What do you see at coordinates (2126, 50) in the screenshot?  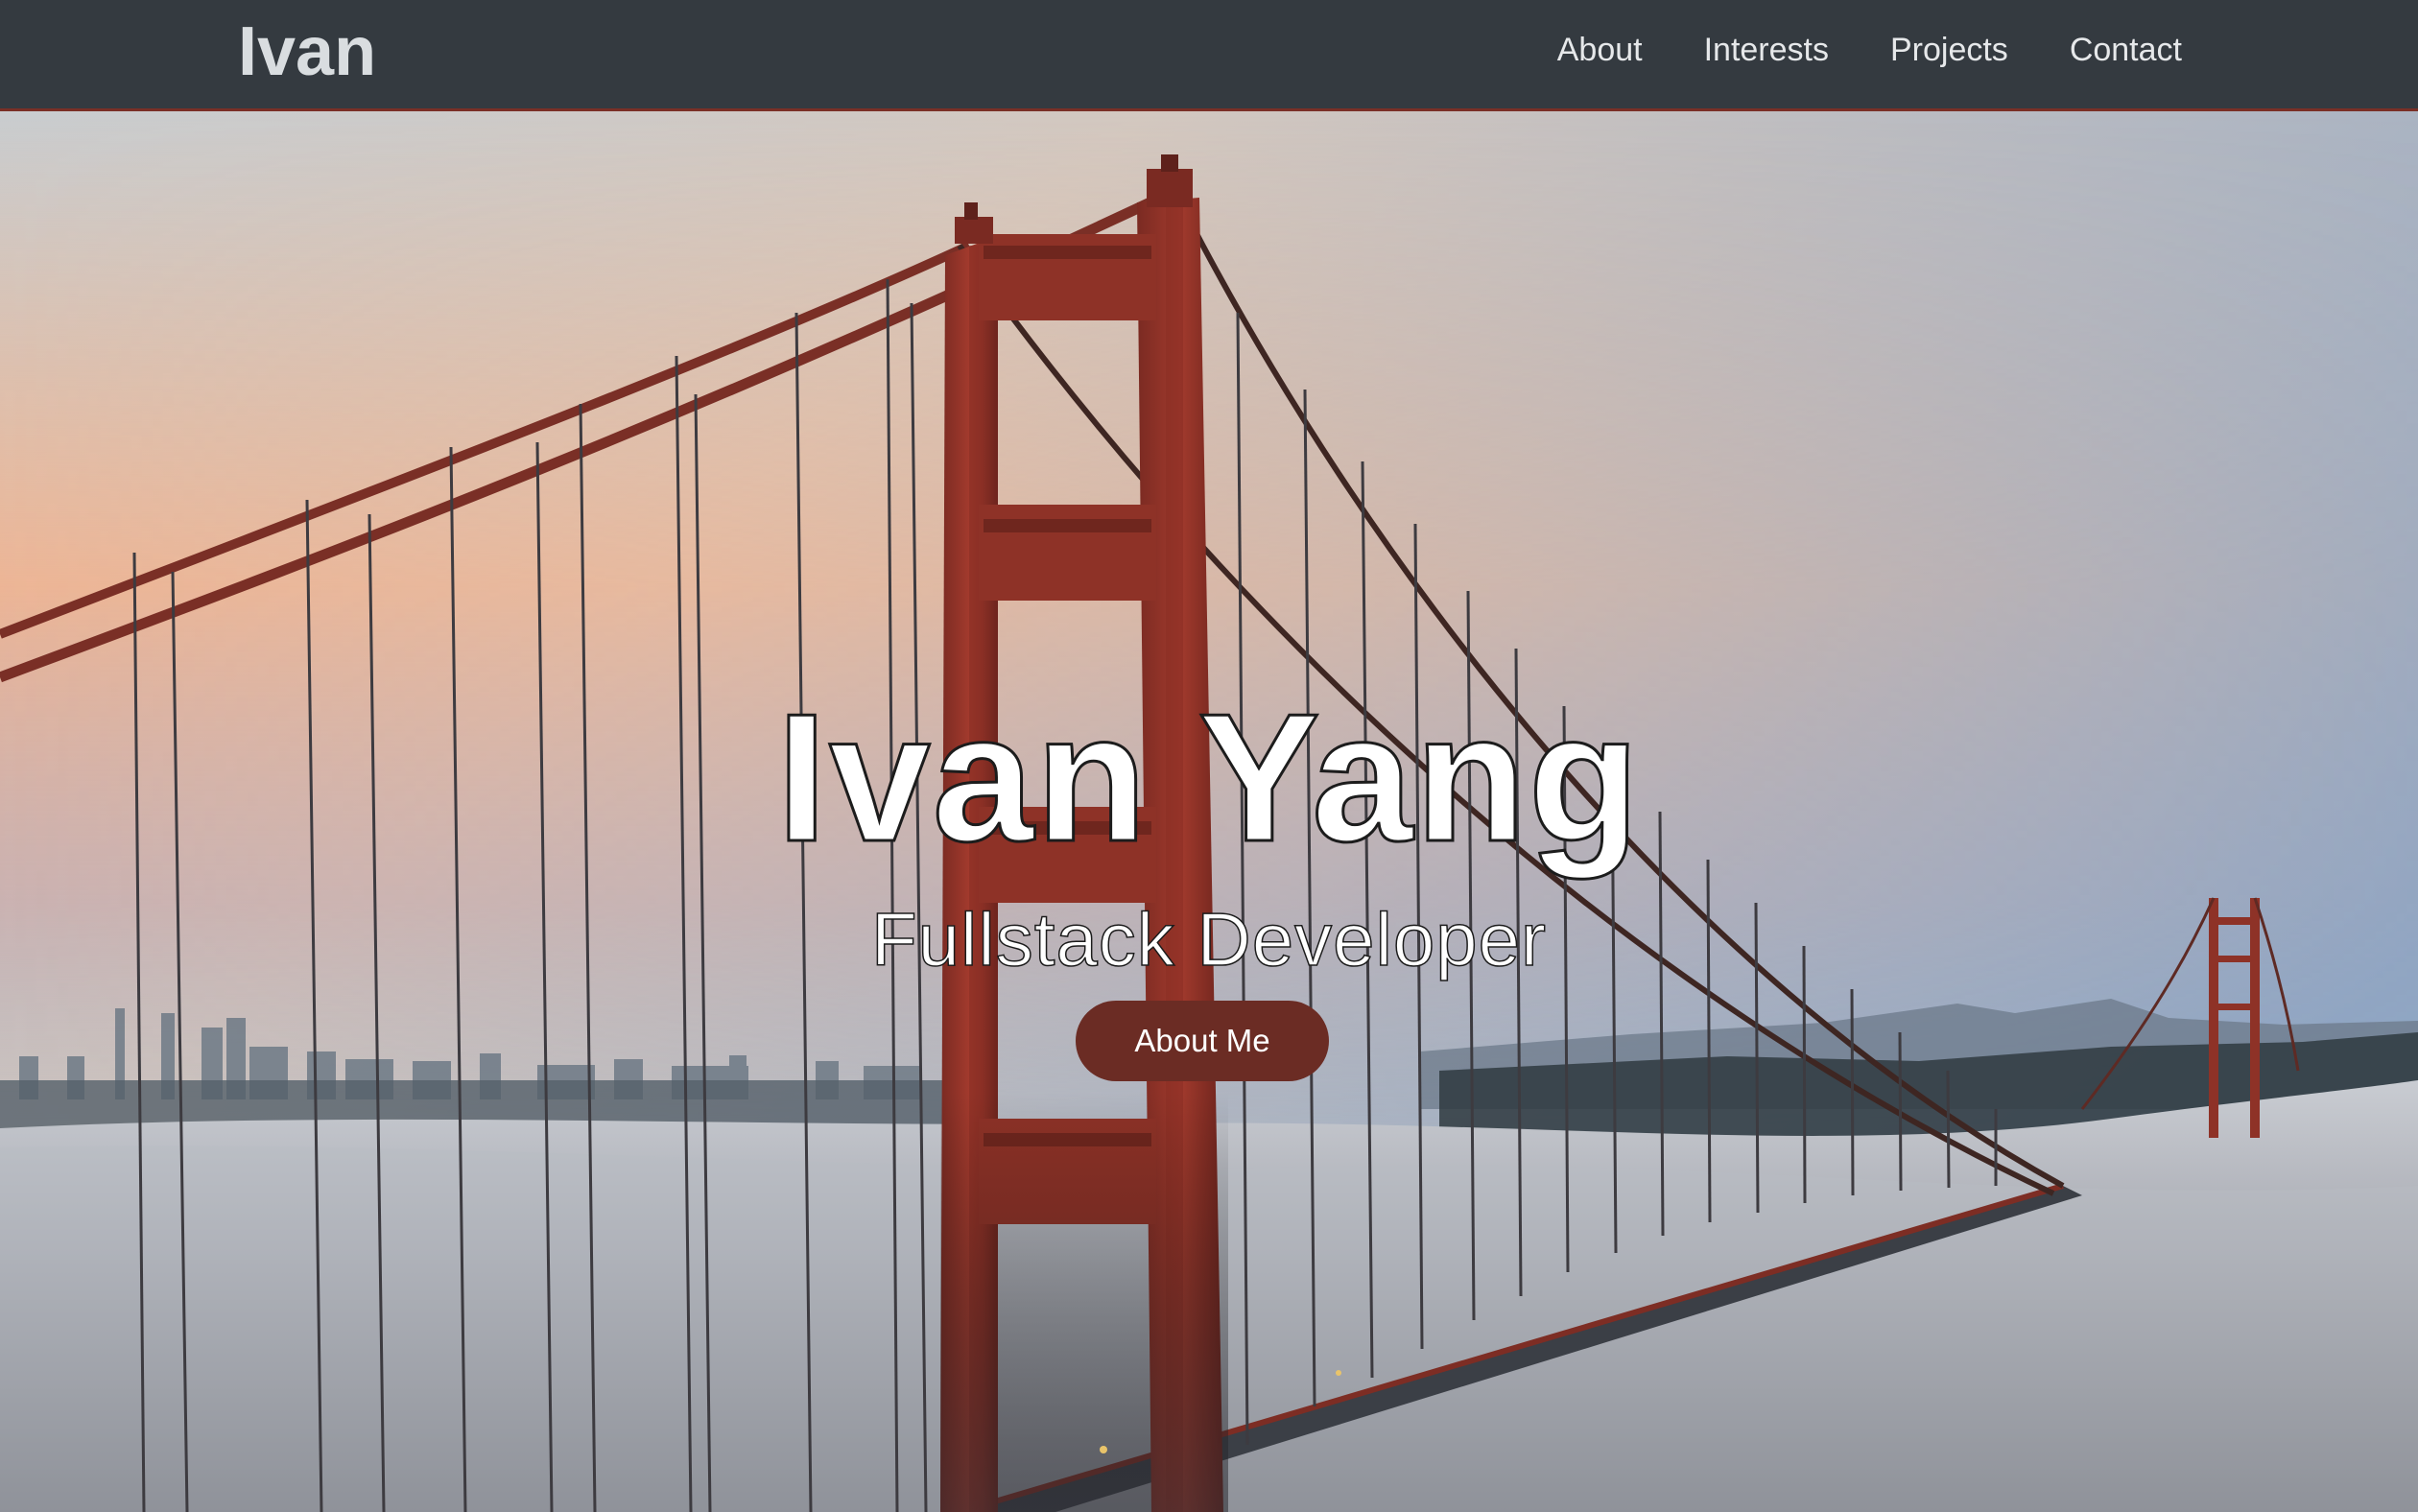 I see `nav-link-contact: Contact` at bounding box center [2126, 50].